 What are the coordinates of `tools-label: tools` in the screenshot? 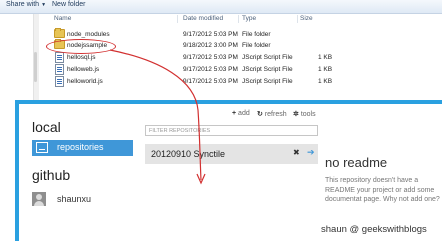 It's located at (308, 114).